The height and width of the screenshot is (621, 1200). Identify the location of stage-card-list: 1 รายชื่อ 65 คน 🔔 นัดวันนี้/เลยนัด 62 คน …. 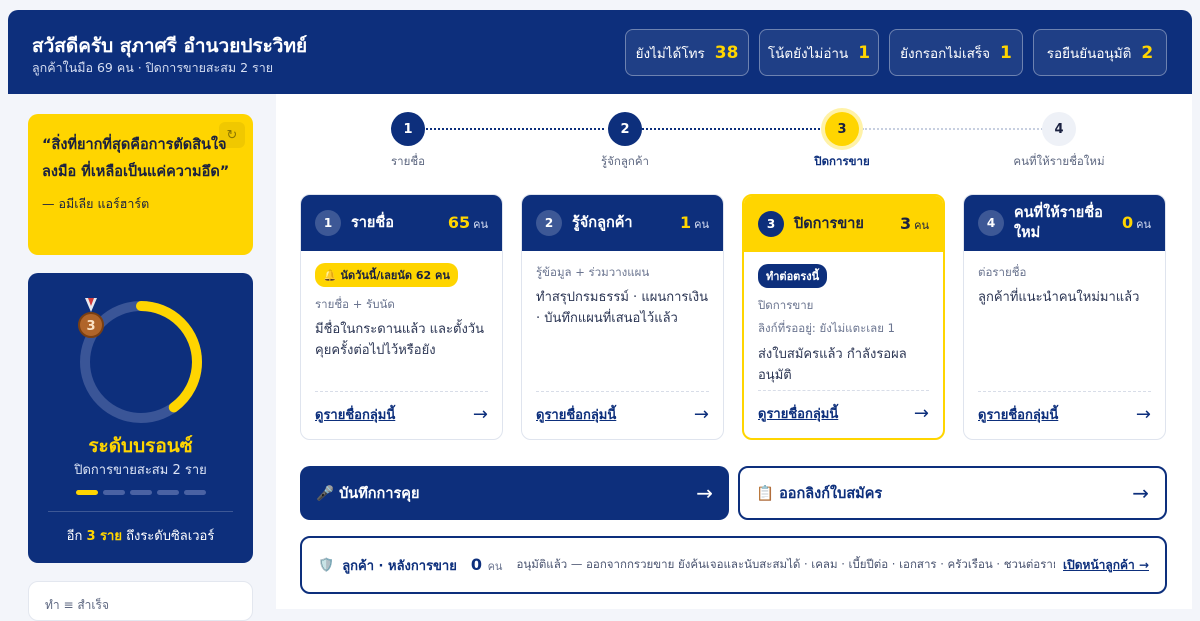
(401, 317).